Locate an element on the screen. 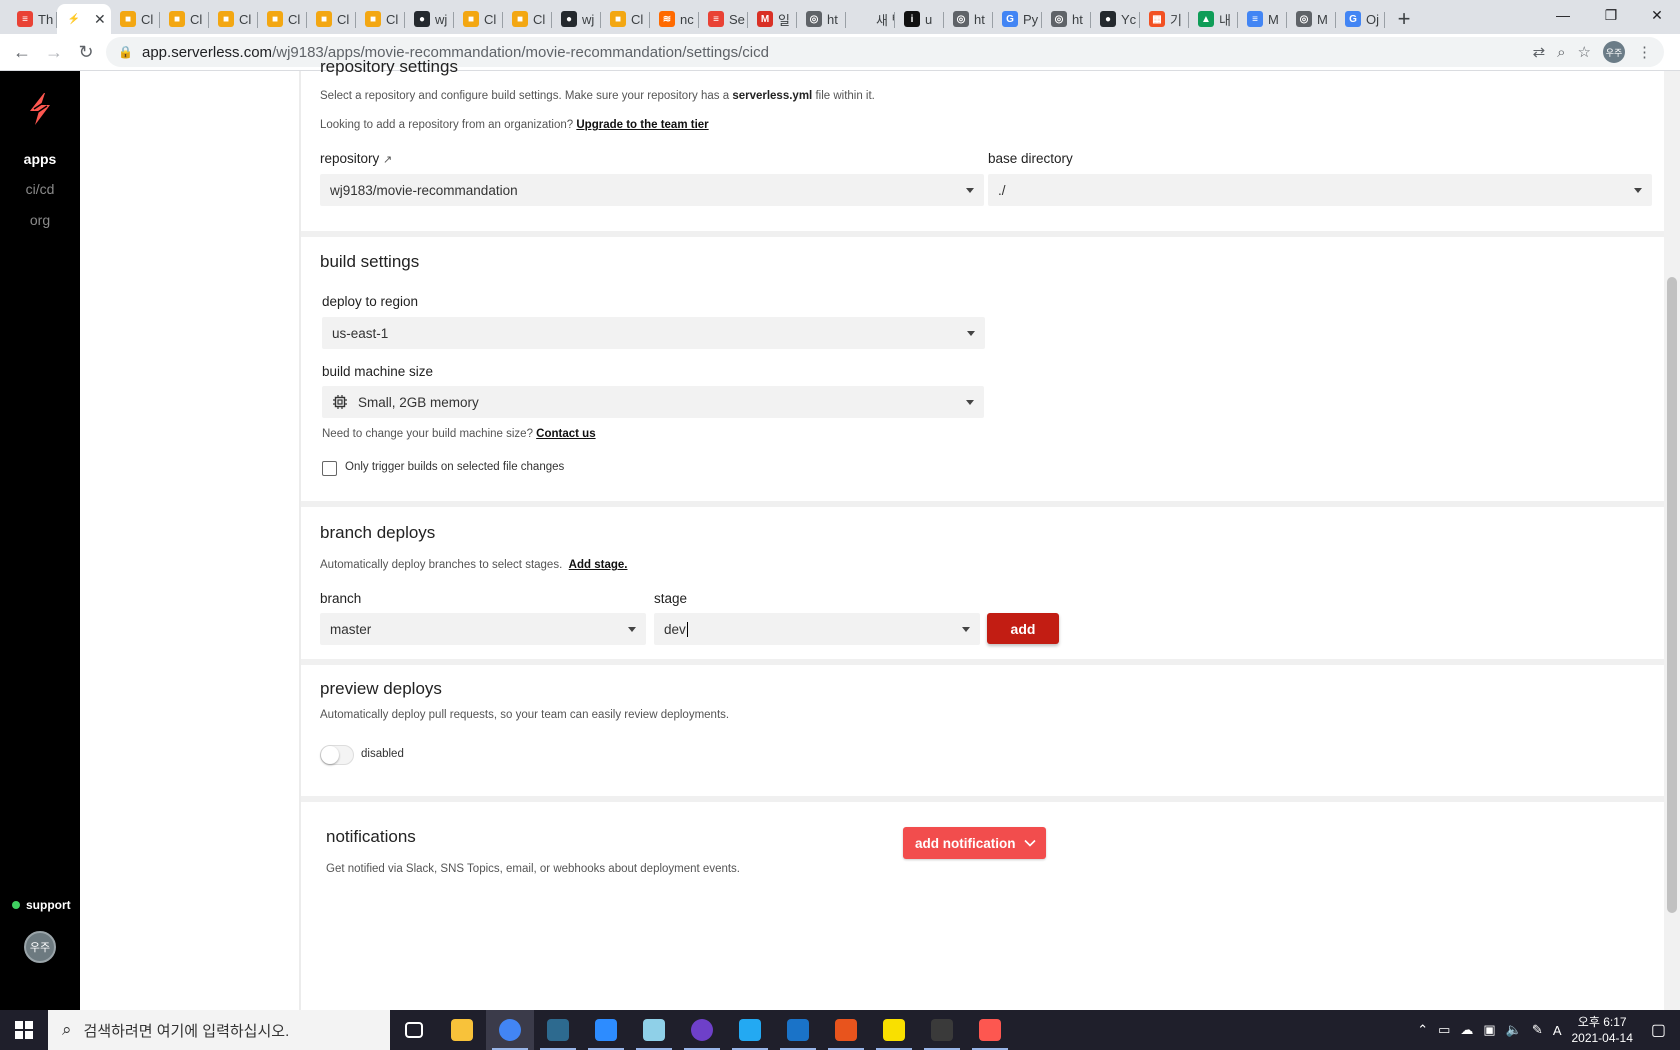  add-stage-link: Add stage. is located at coordinates (598, 565).